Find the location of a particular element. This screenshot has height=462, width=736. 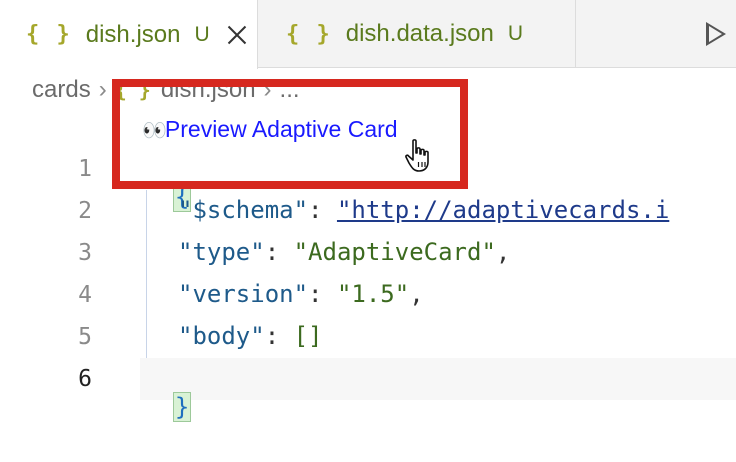

code-line-2: "$schema": "http://adaptivecards.i is located at coordinates (423, 210).